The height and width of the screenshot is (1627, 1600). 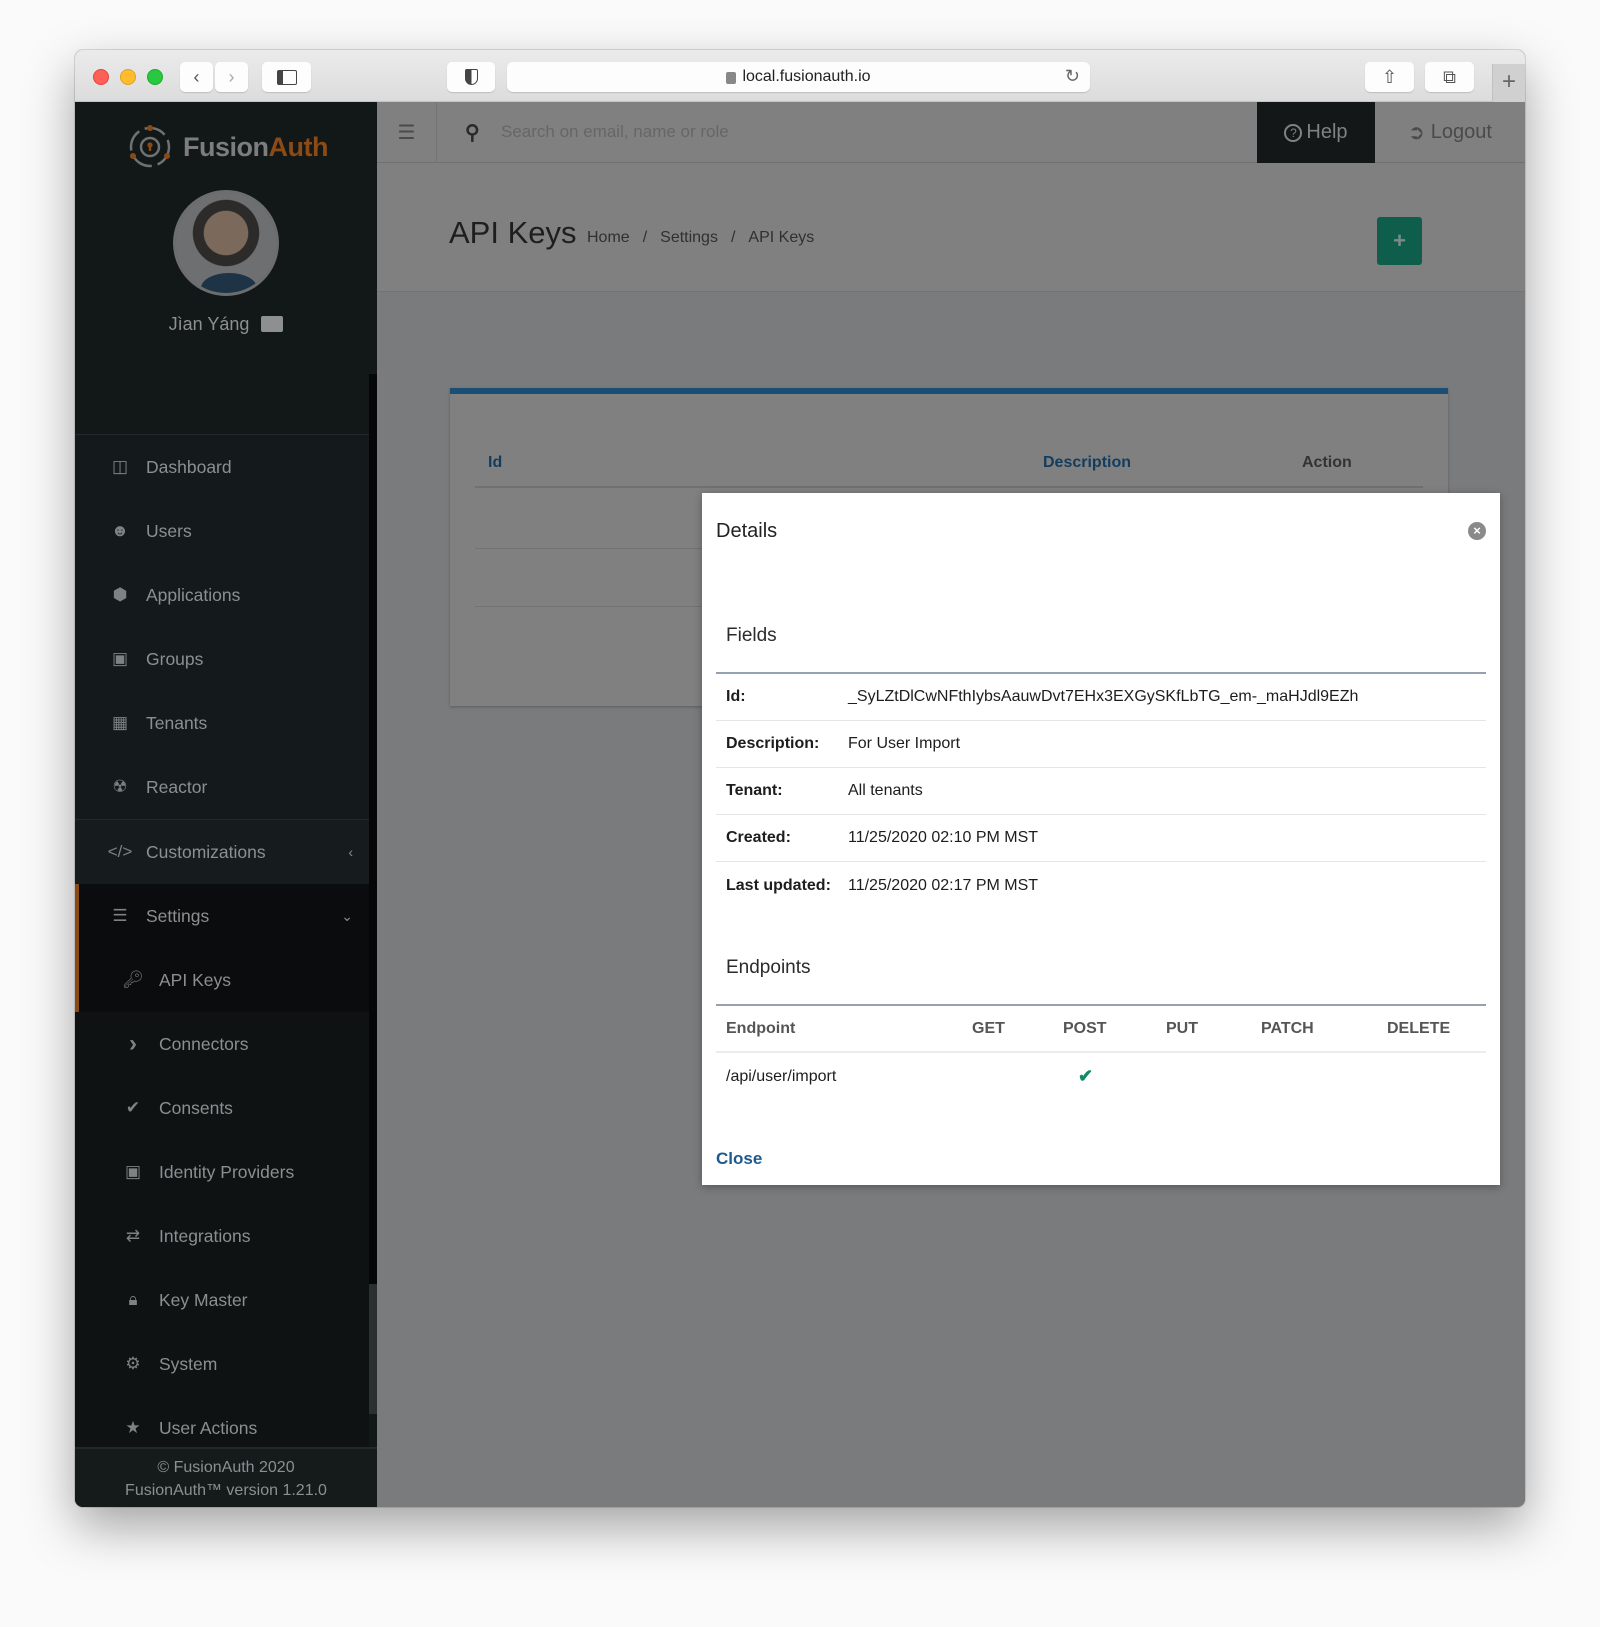 I want to click on sidebar-item-consents: ✔ Consents, so click(x=222, y=1108).